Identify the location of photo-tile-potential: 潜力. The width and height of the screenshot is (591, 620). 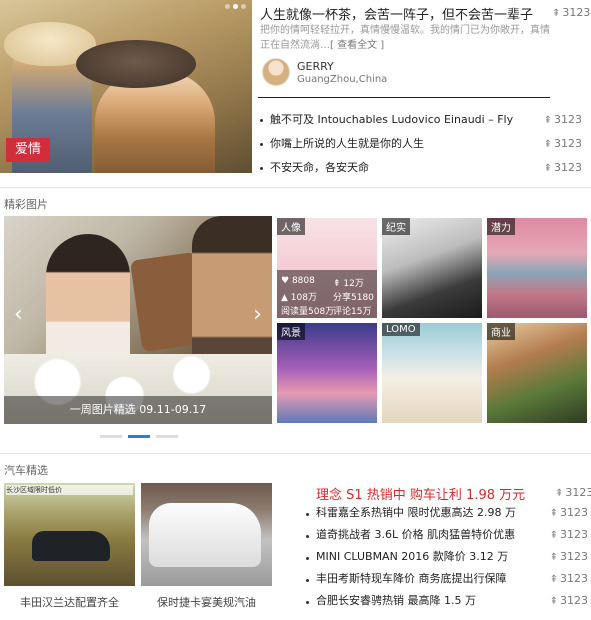
(537, 268).